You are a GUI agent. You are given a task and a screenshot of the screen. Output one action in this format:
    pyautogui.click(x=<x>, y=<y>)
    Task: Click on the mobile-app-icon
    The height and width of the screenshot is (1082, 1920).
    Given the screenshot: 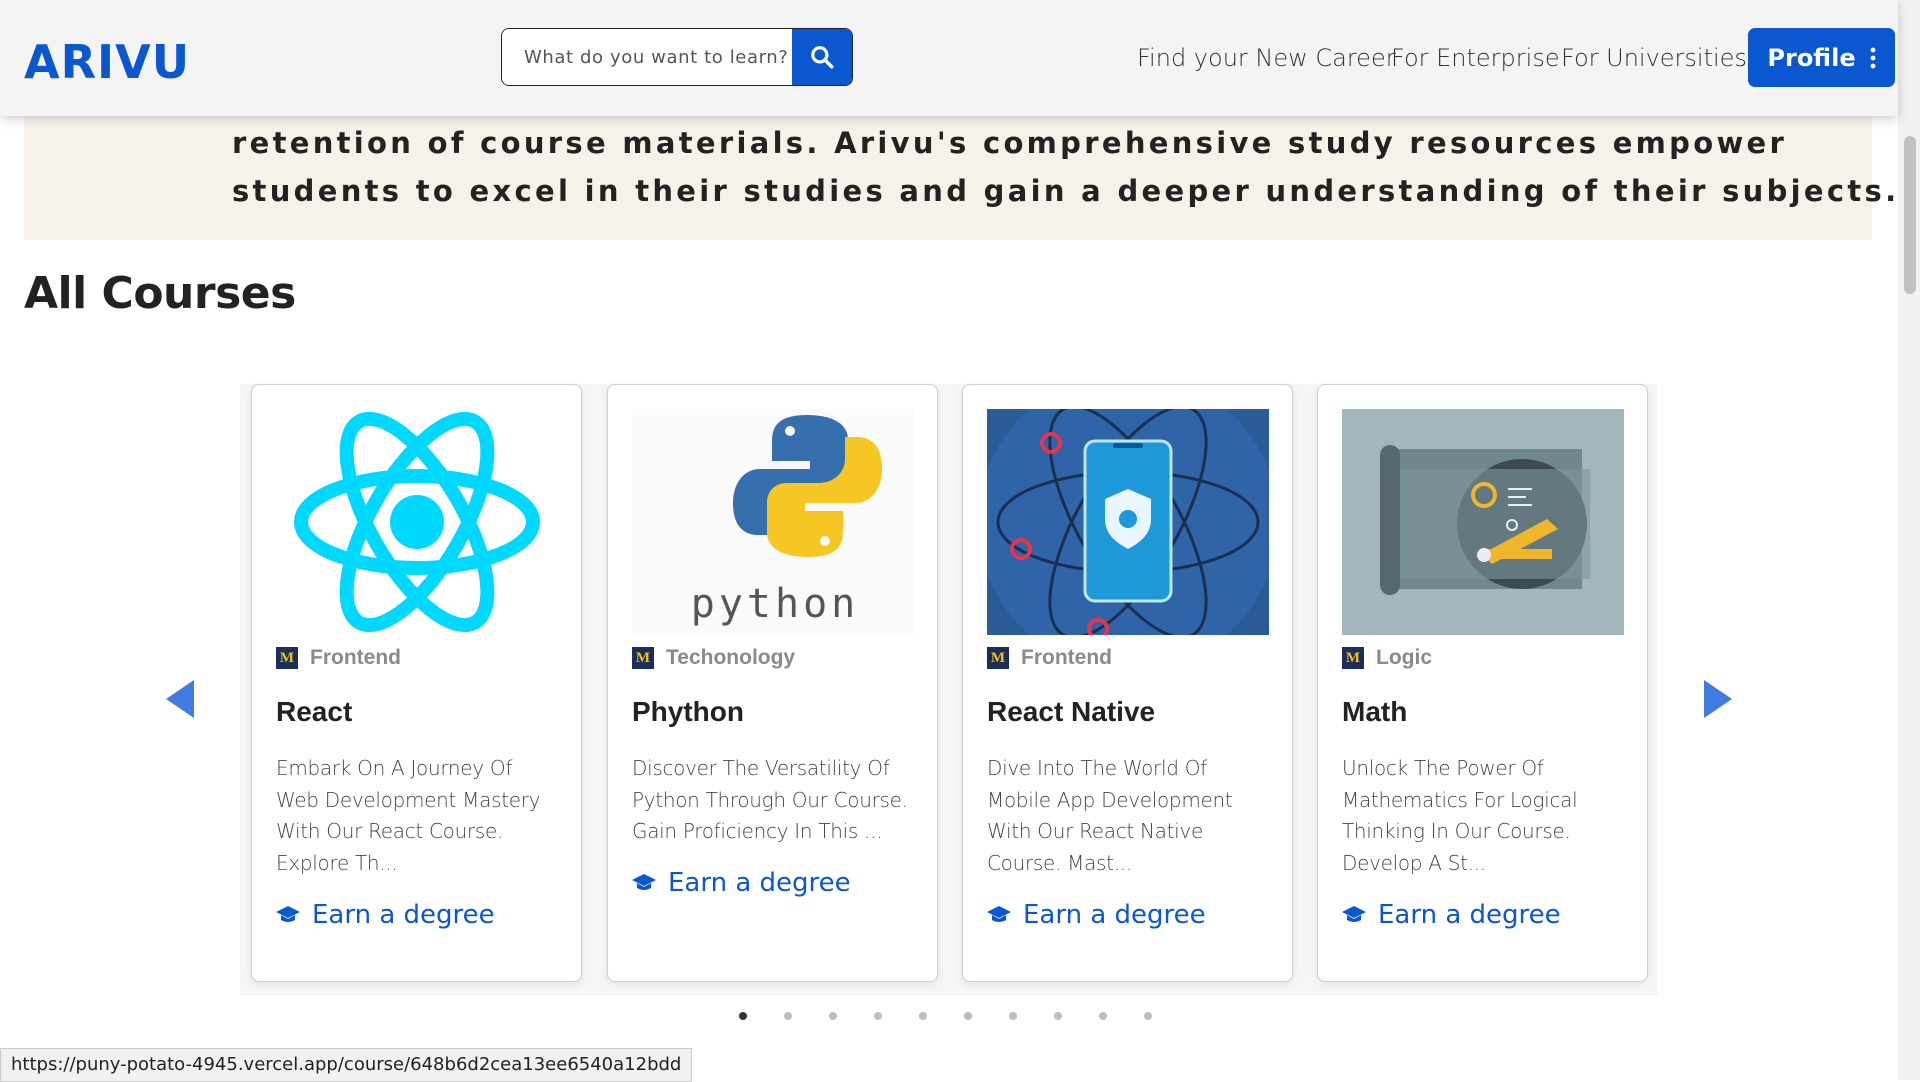 What is the action you would take?
    pyautogui.click(x=1128, y=522)
    